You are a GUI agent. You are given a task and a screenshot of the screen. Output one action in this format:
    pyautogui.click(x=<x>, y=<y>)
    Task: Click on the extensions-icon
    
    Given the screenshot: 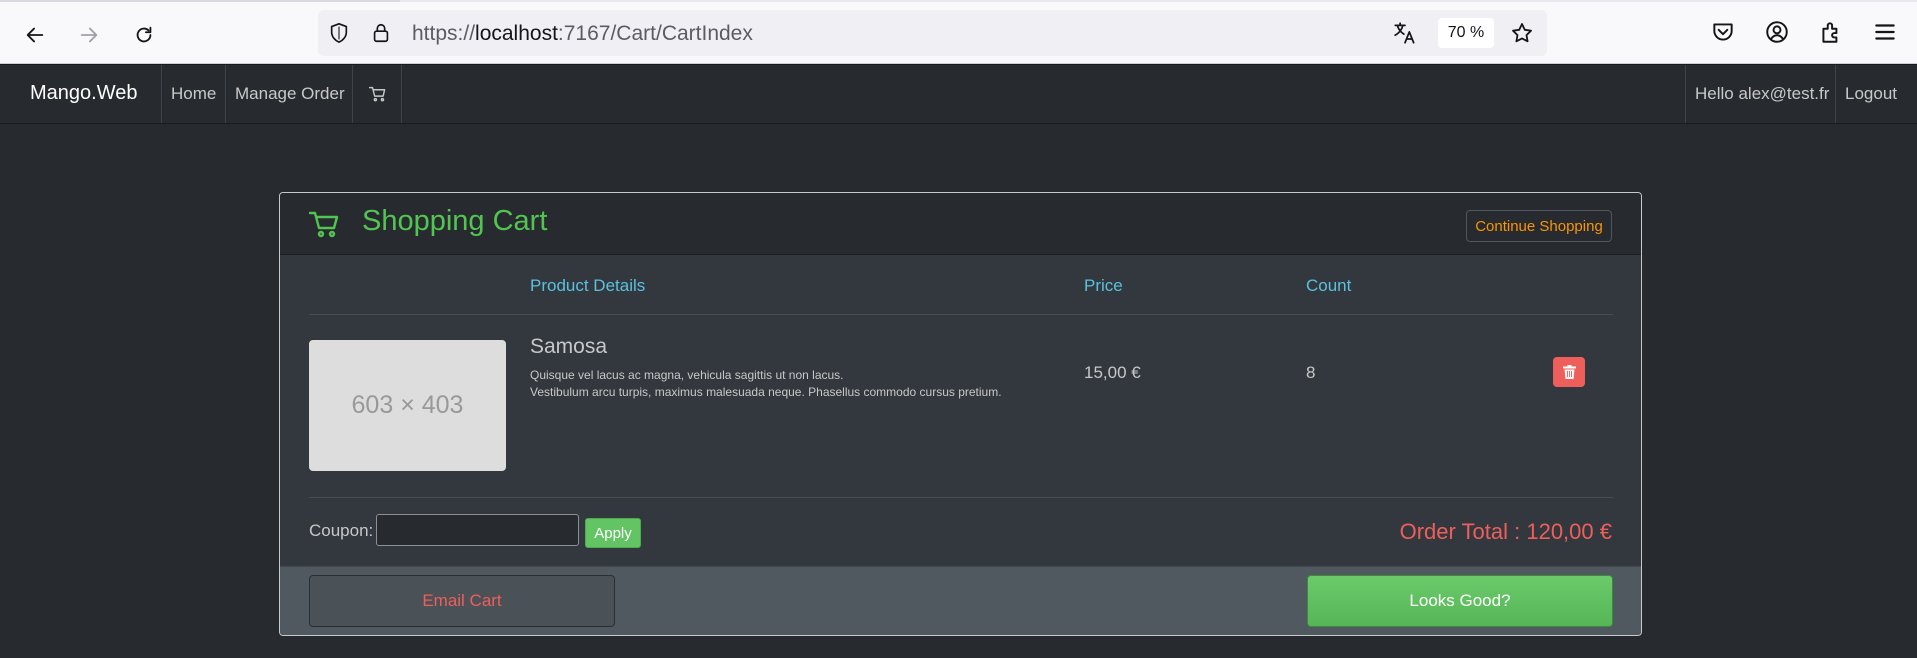 What is the action you would take?
    pyautogui.click(x=1831, y=32)
    